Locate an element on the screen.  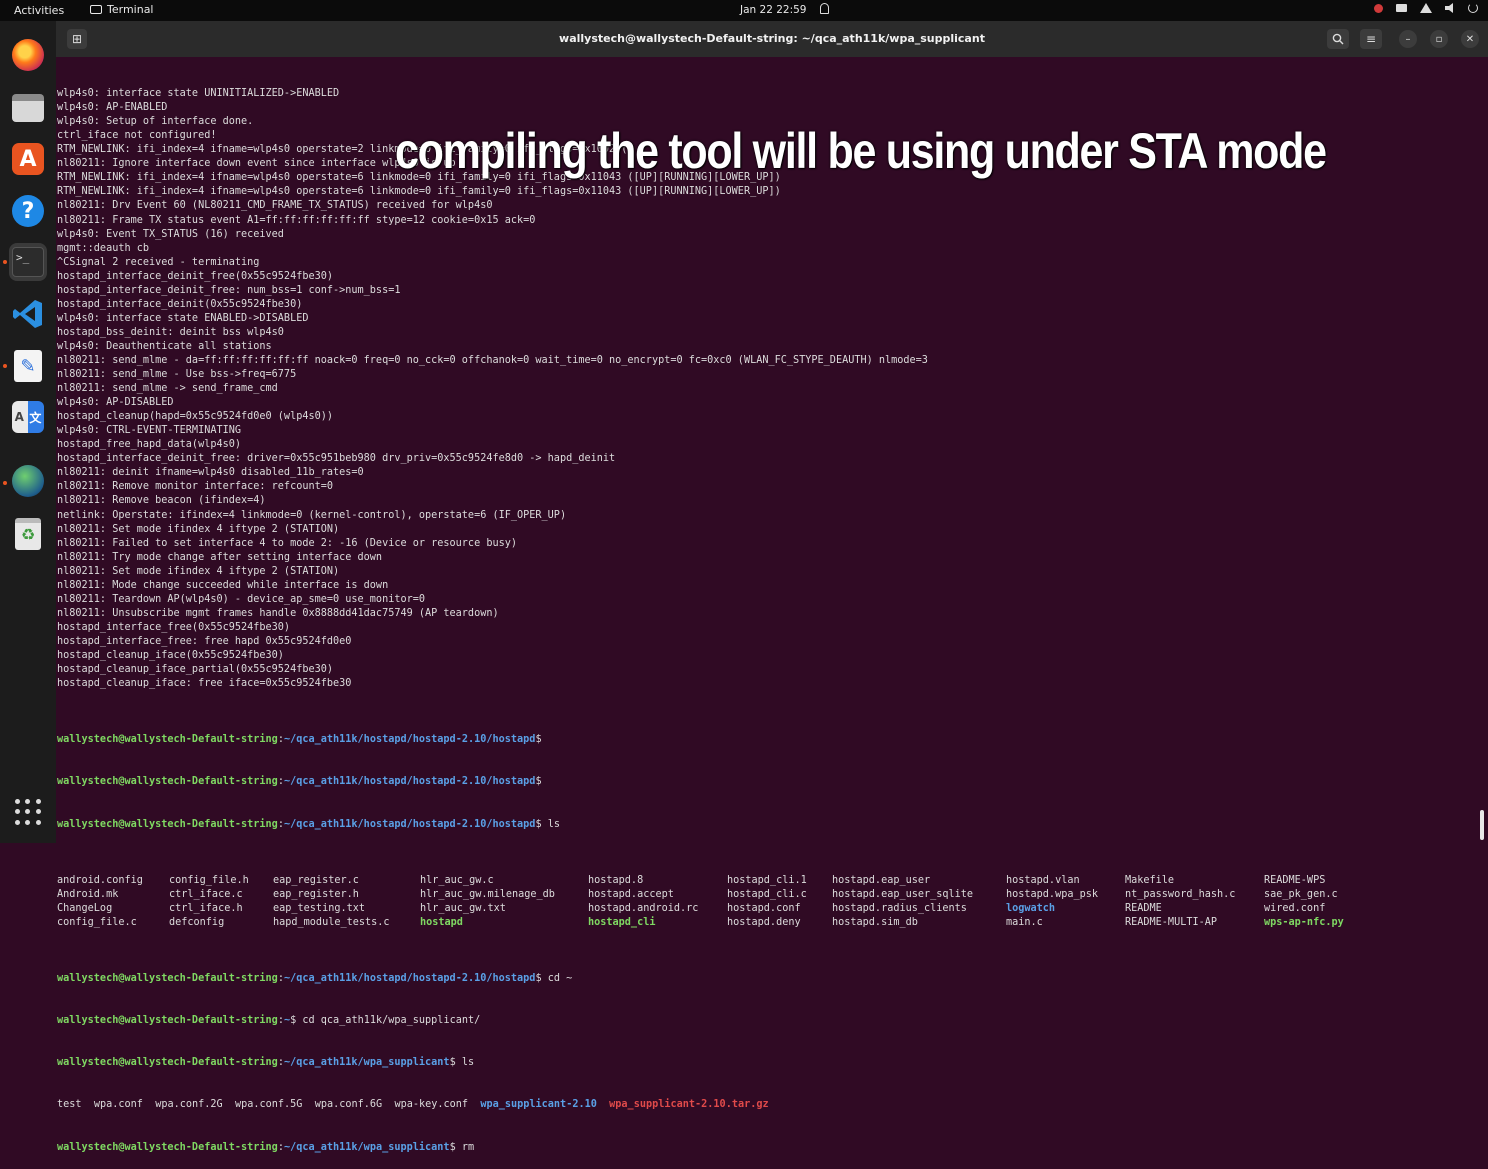
file-entry: android.config is located at coordinates (113, 881).